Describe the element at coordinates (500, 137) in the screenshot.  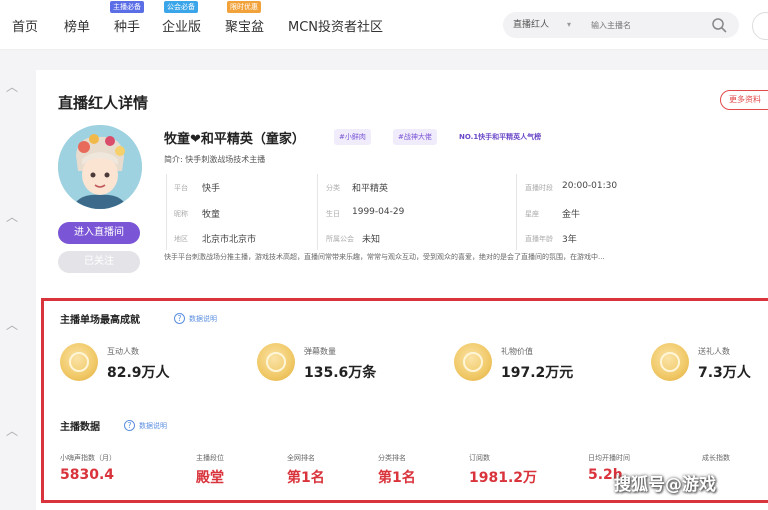
I see `rank-badge: NO.1快手和平精英人气榜` at that location.